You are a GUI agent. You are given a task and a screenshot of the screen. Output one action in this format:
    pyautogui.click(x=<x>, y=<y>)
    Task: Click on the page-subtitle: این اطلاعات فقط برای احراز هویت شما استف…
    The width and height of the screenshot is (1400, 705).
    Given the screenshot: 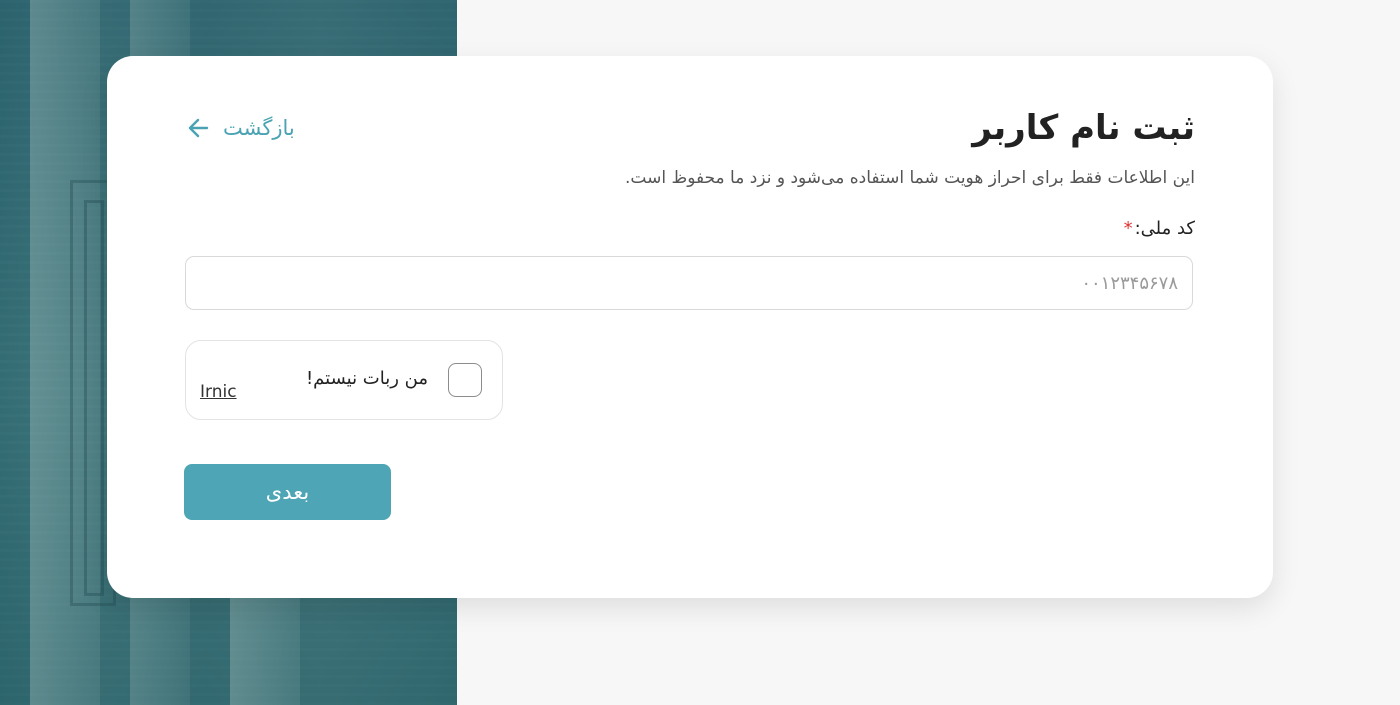 What is the action you would take?
    pyautogui.click(x=910, y=178)
    